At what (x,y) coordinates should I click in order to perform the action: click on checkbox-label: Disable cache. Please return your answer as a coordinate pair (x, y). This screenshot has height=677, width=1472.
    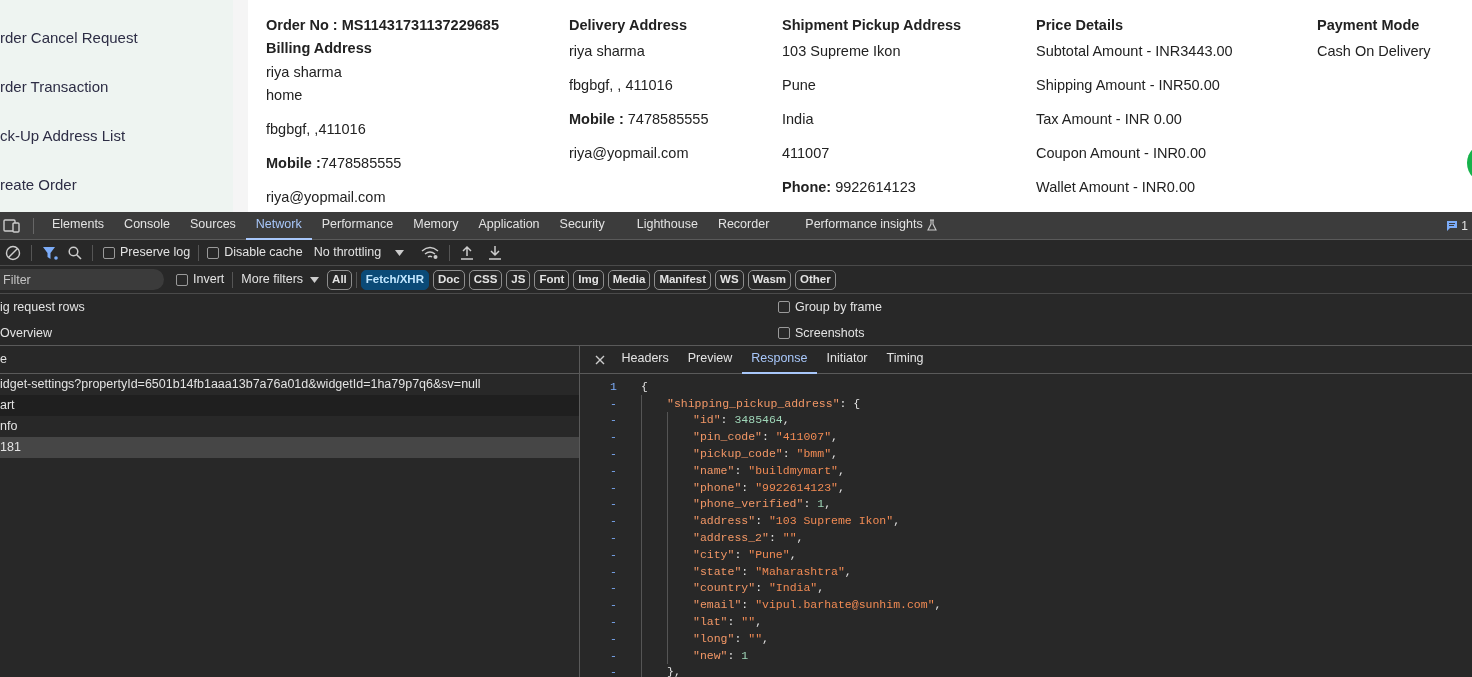
    Looking at the image, I should click on (263, 253).